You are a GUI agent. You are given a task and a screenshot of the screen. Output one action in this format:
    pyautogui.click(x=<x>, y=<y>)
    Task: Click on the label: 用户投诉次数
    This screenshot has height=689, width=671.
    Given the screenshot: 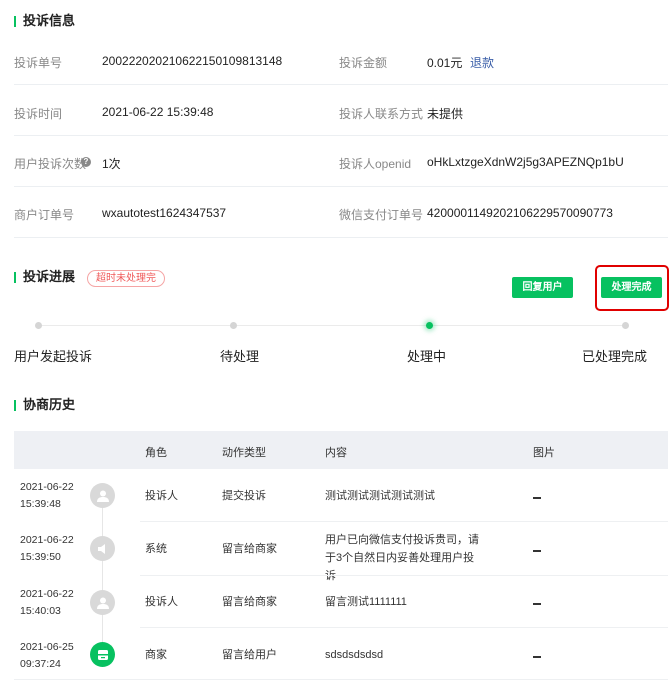 What is the action you would take?
    pyautogui.click(x=50, y=164)
    